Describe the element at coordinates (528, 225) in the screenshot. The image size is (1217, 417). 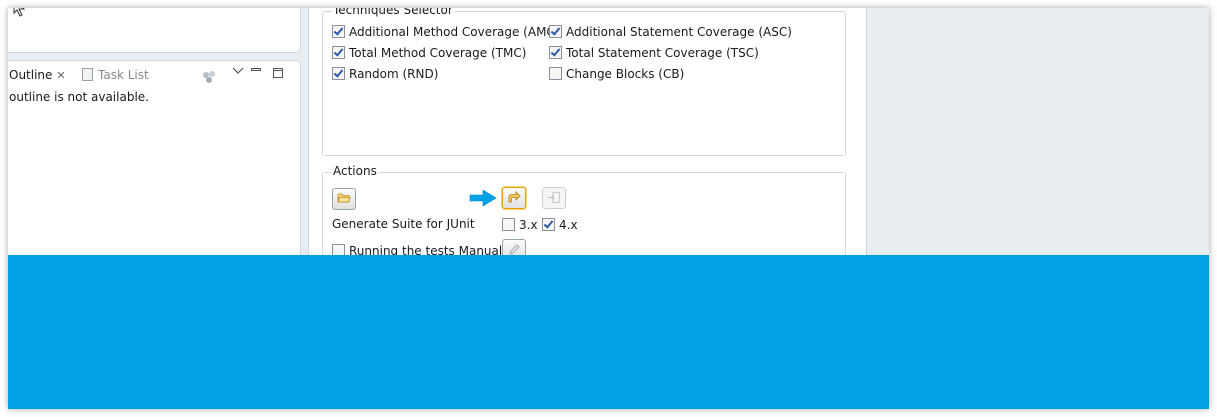
I see `checkbox-junit3-label: 3.x` at that location.